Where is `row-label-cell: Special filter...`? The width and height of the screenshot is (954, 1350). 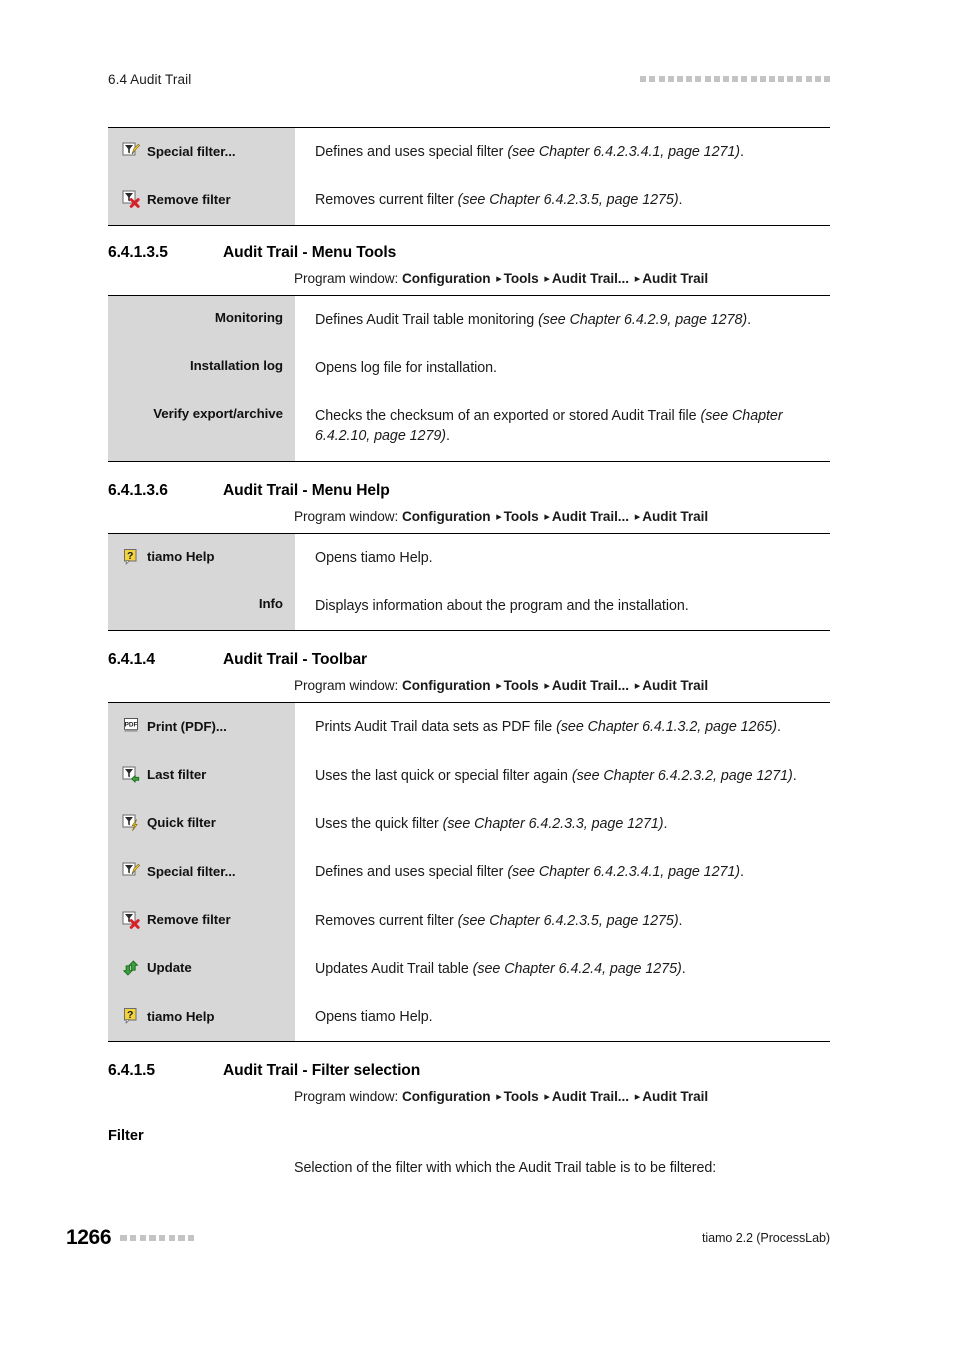 row-label-cell: Special filter... is located at coordinates (201, 152).